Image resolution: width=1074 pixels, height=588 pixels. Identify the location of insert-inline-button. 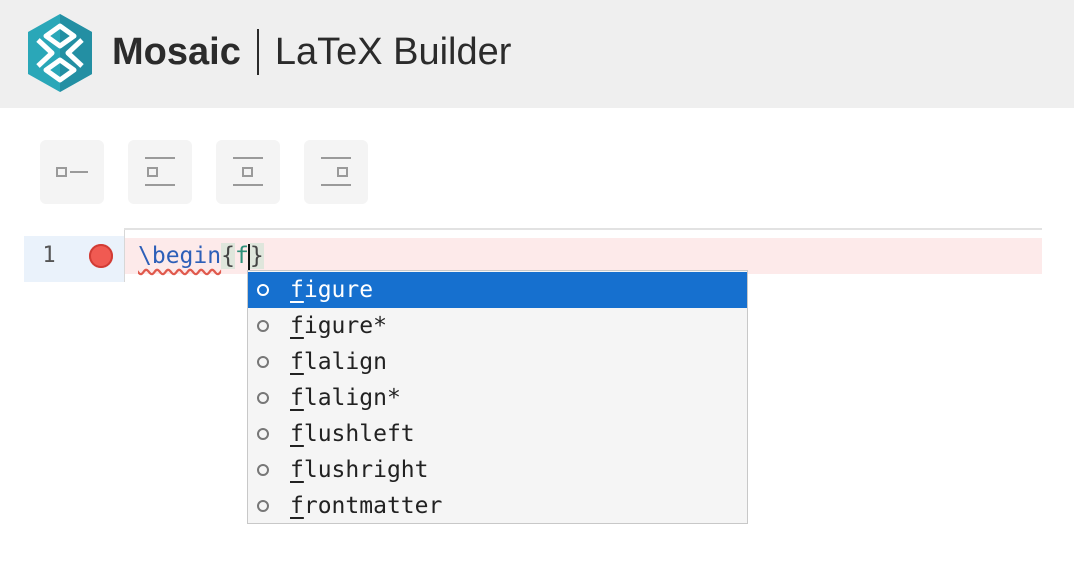
(72, 172).